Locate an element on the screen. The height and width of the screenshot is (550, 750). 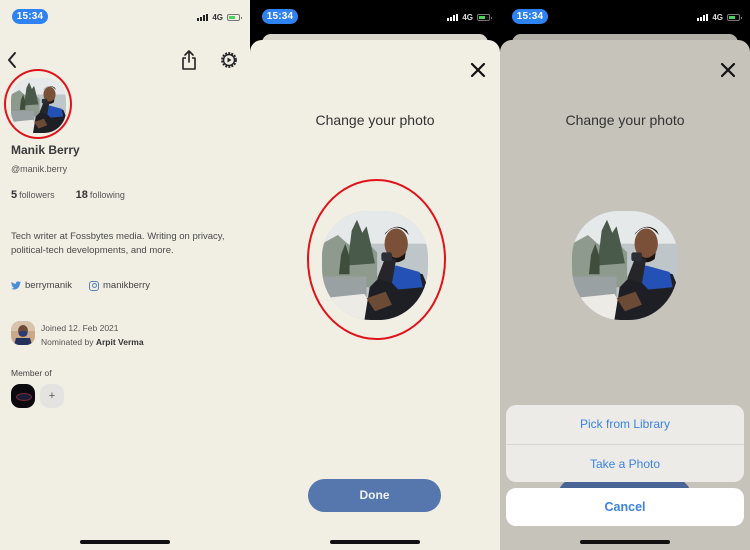
photo-source-actions: Pick from Library Take a Photo is located at coordinates (625, 443).